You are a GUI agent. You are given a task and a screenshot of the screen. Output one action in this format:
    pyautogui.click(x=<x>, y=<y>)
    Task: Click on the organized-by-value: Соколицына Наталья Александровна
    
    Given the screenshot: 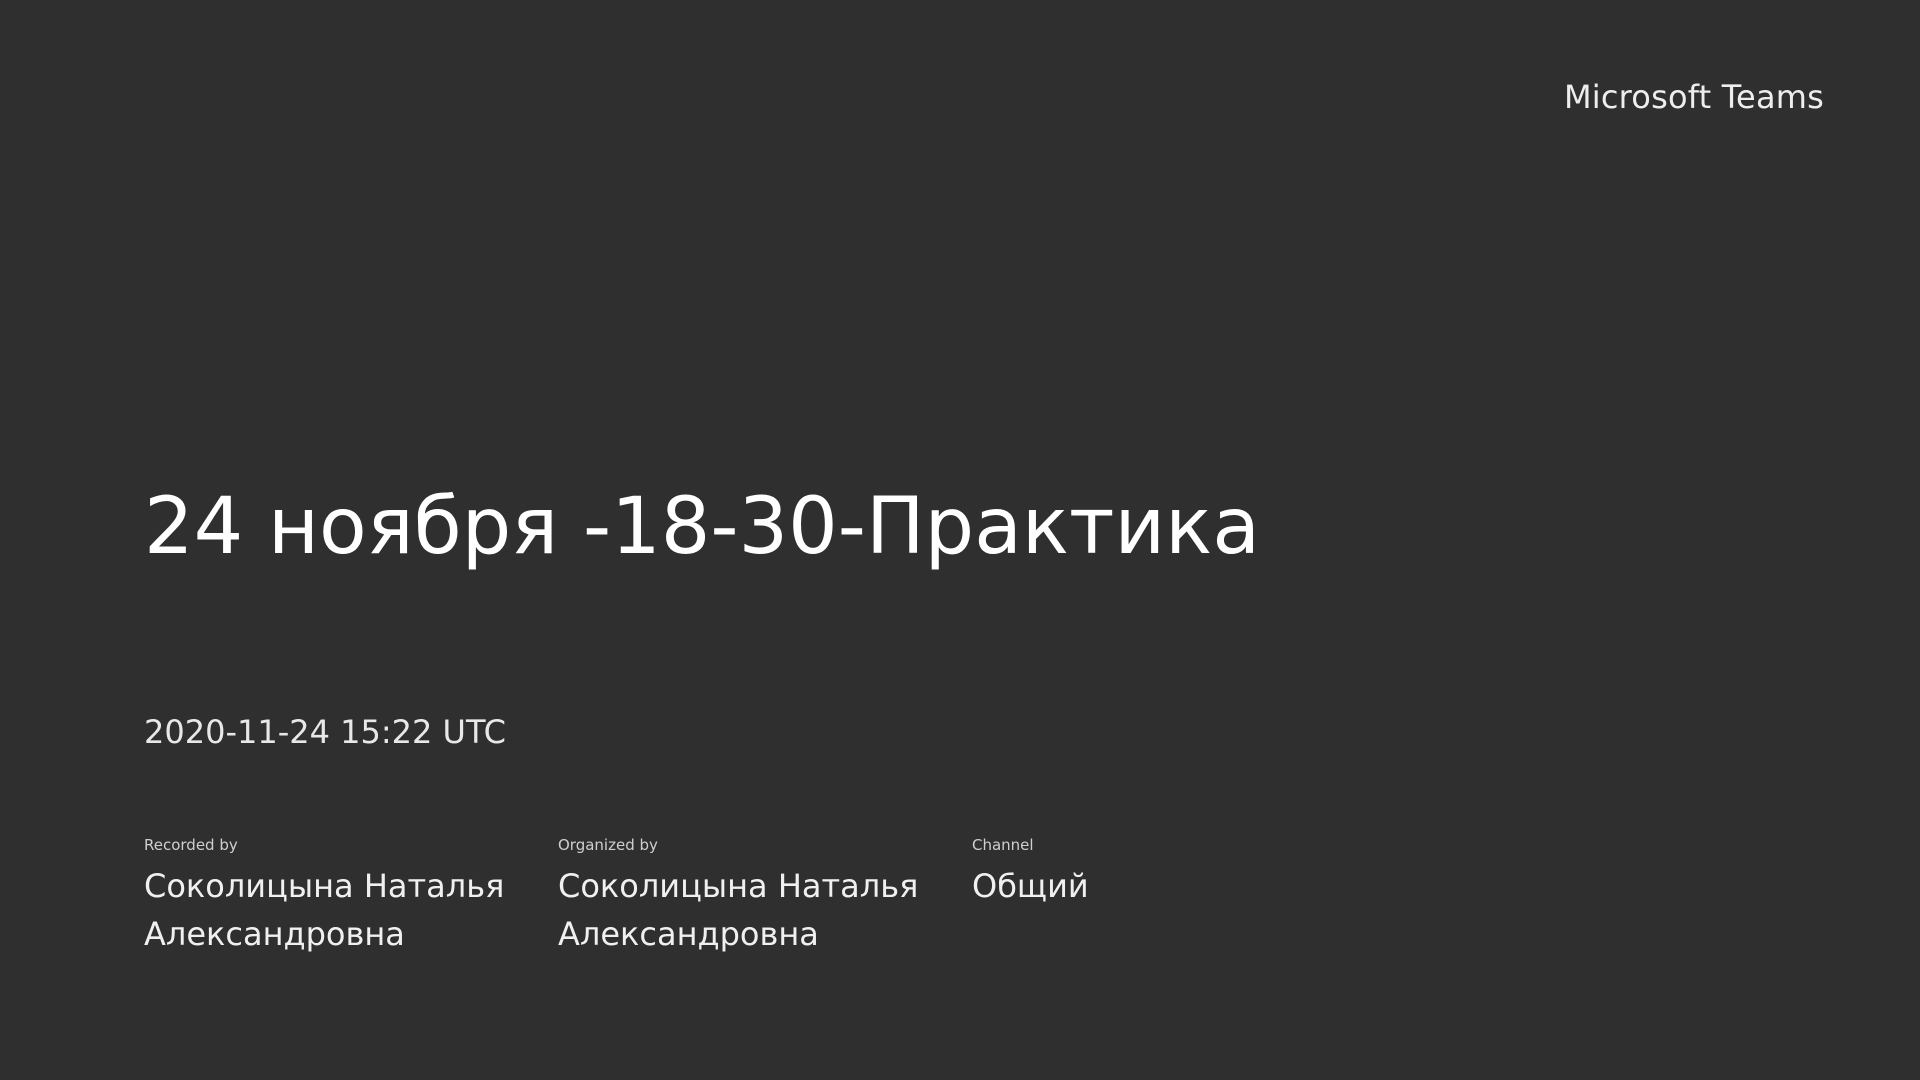 What is the action you would take?
    pyautogui.click(x=738, y=910)
    